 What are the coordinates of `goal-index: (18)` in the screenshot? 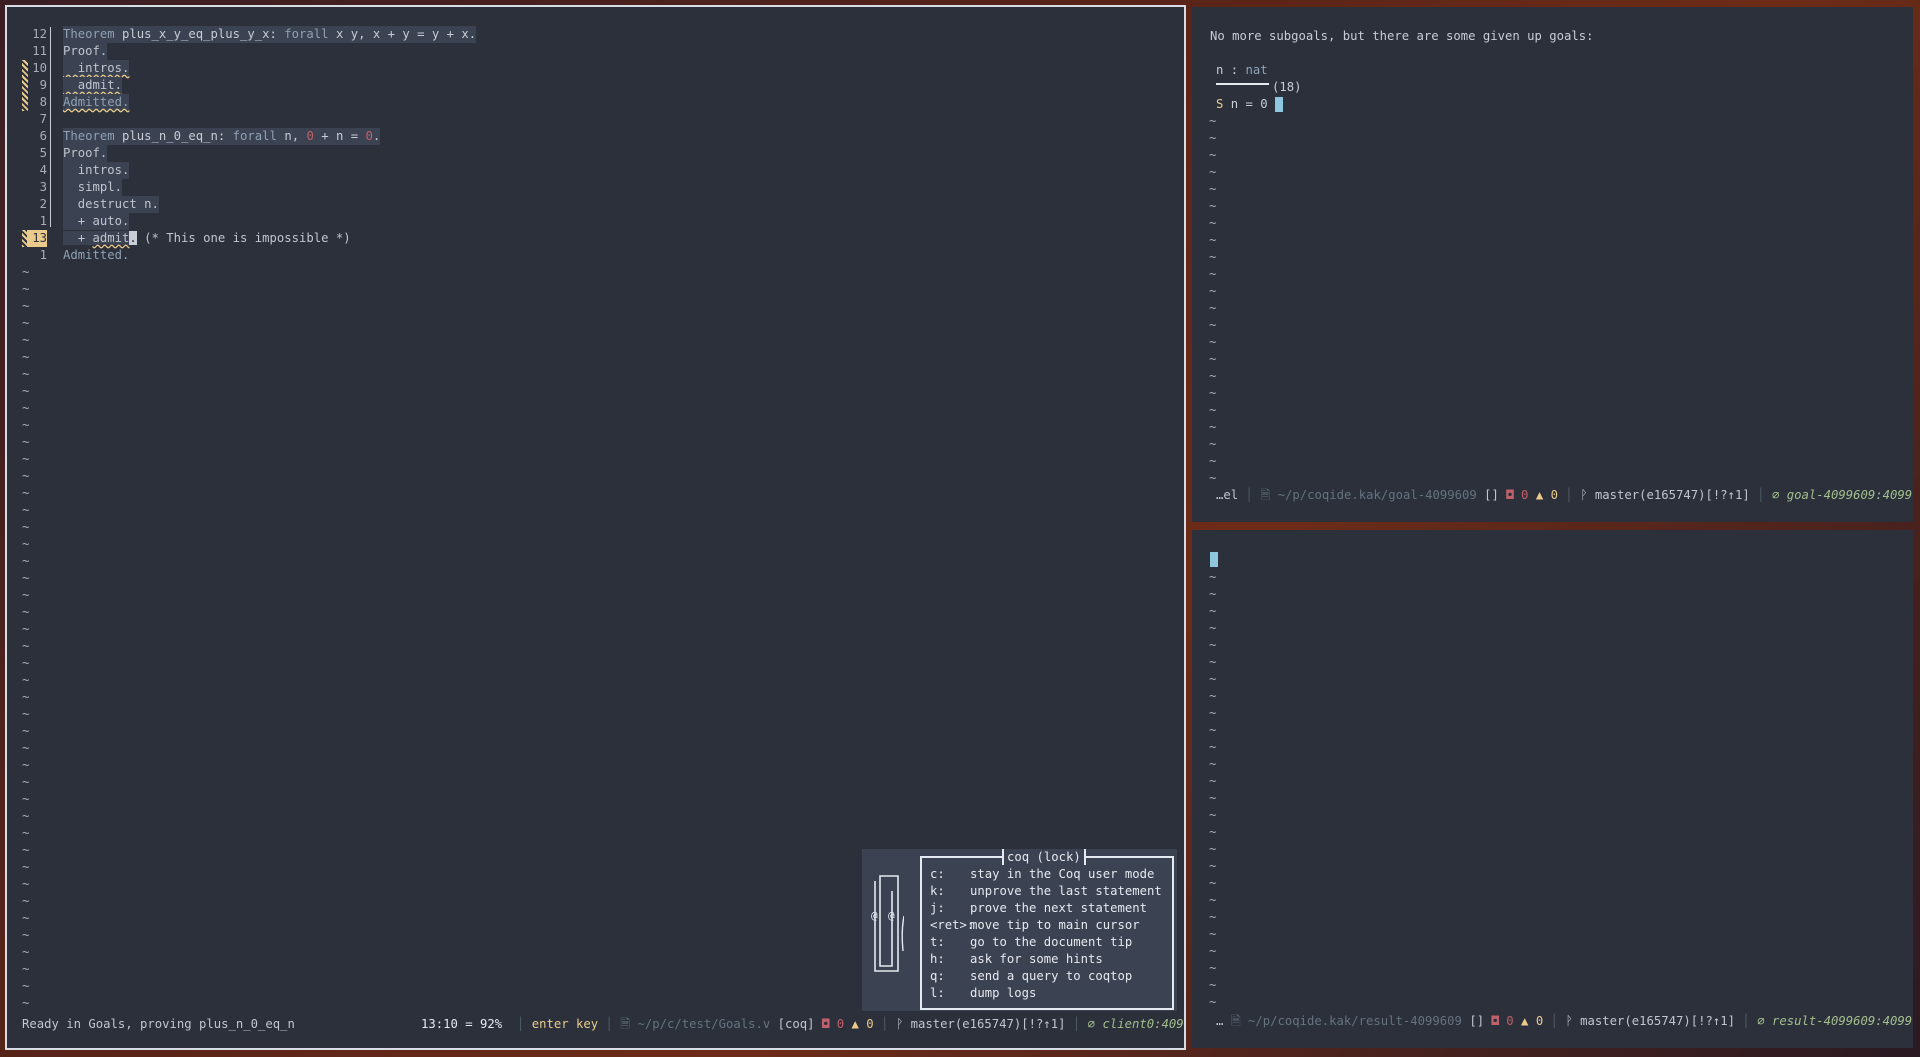 It's located at (1287, 87).